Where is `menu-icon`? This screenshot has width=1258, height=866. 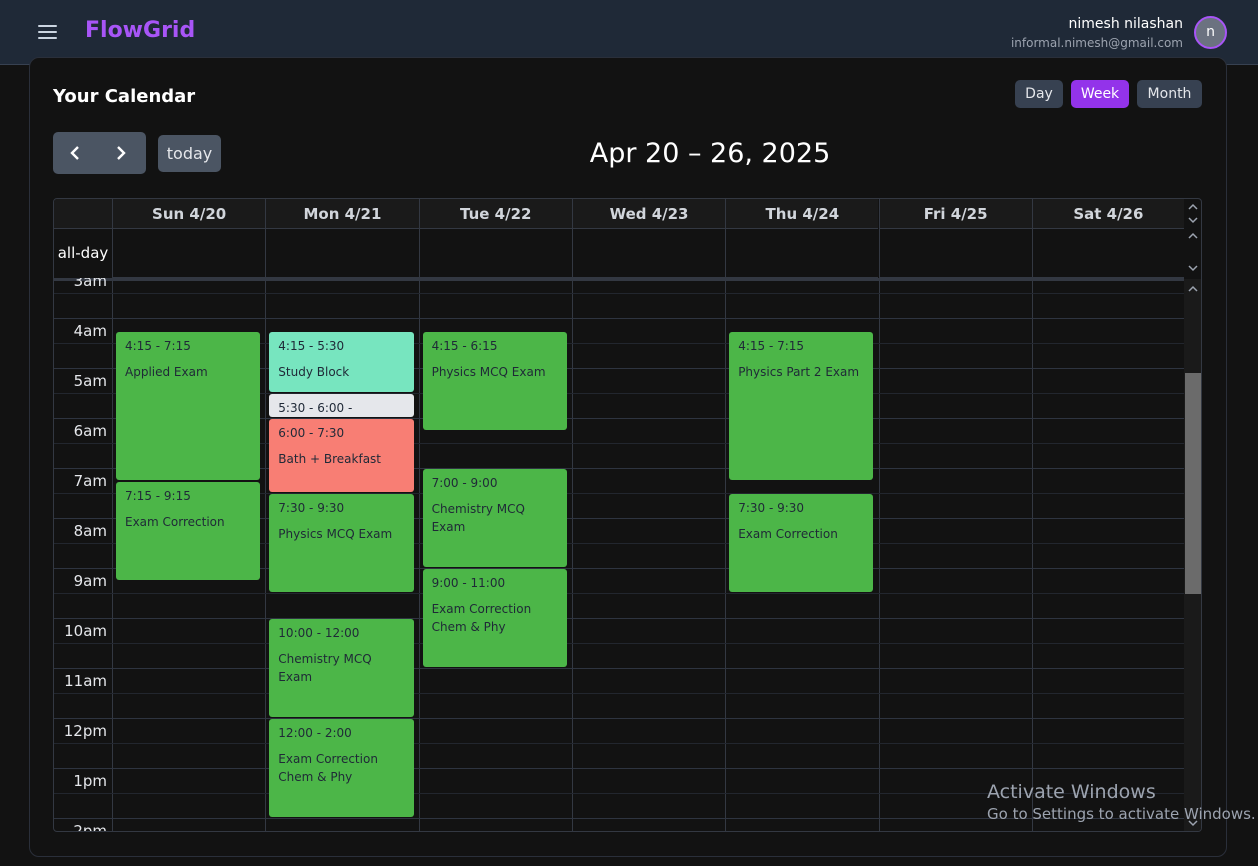
menu-icon is located at coordinates (47, 32).